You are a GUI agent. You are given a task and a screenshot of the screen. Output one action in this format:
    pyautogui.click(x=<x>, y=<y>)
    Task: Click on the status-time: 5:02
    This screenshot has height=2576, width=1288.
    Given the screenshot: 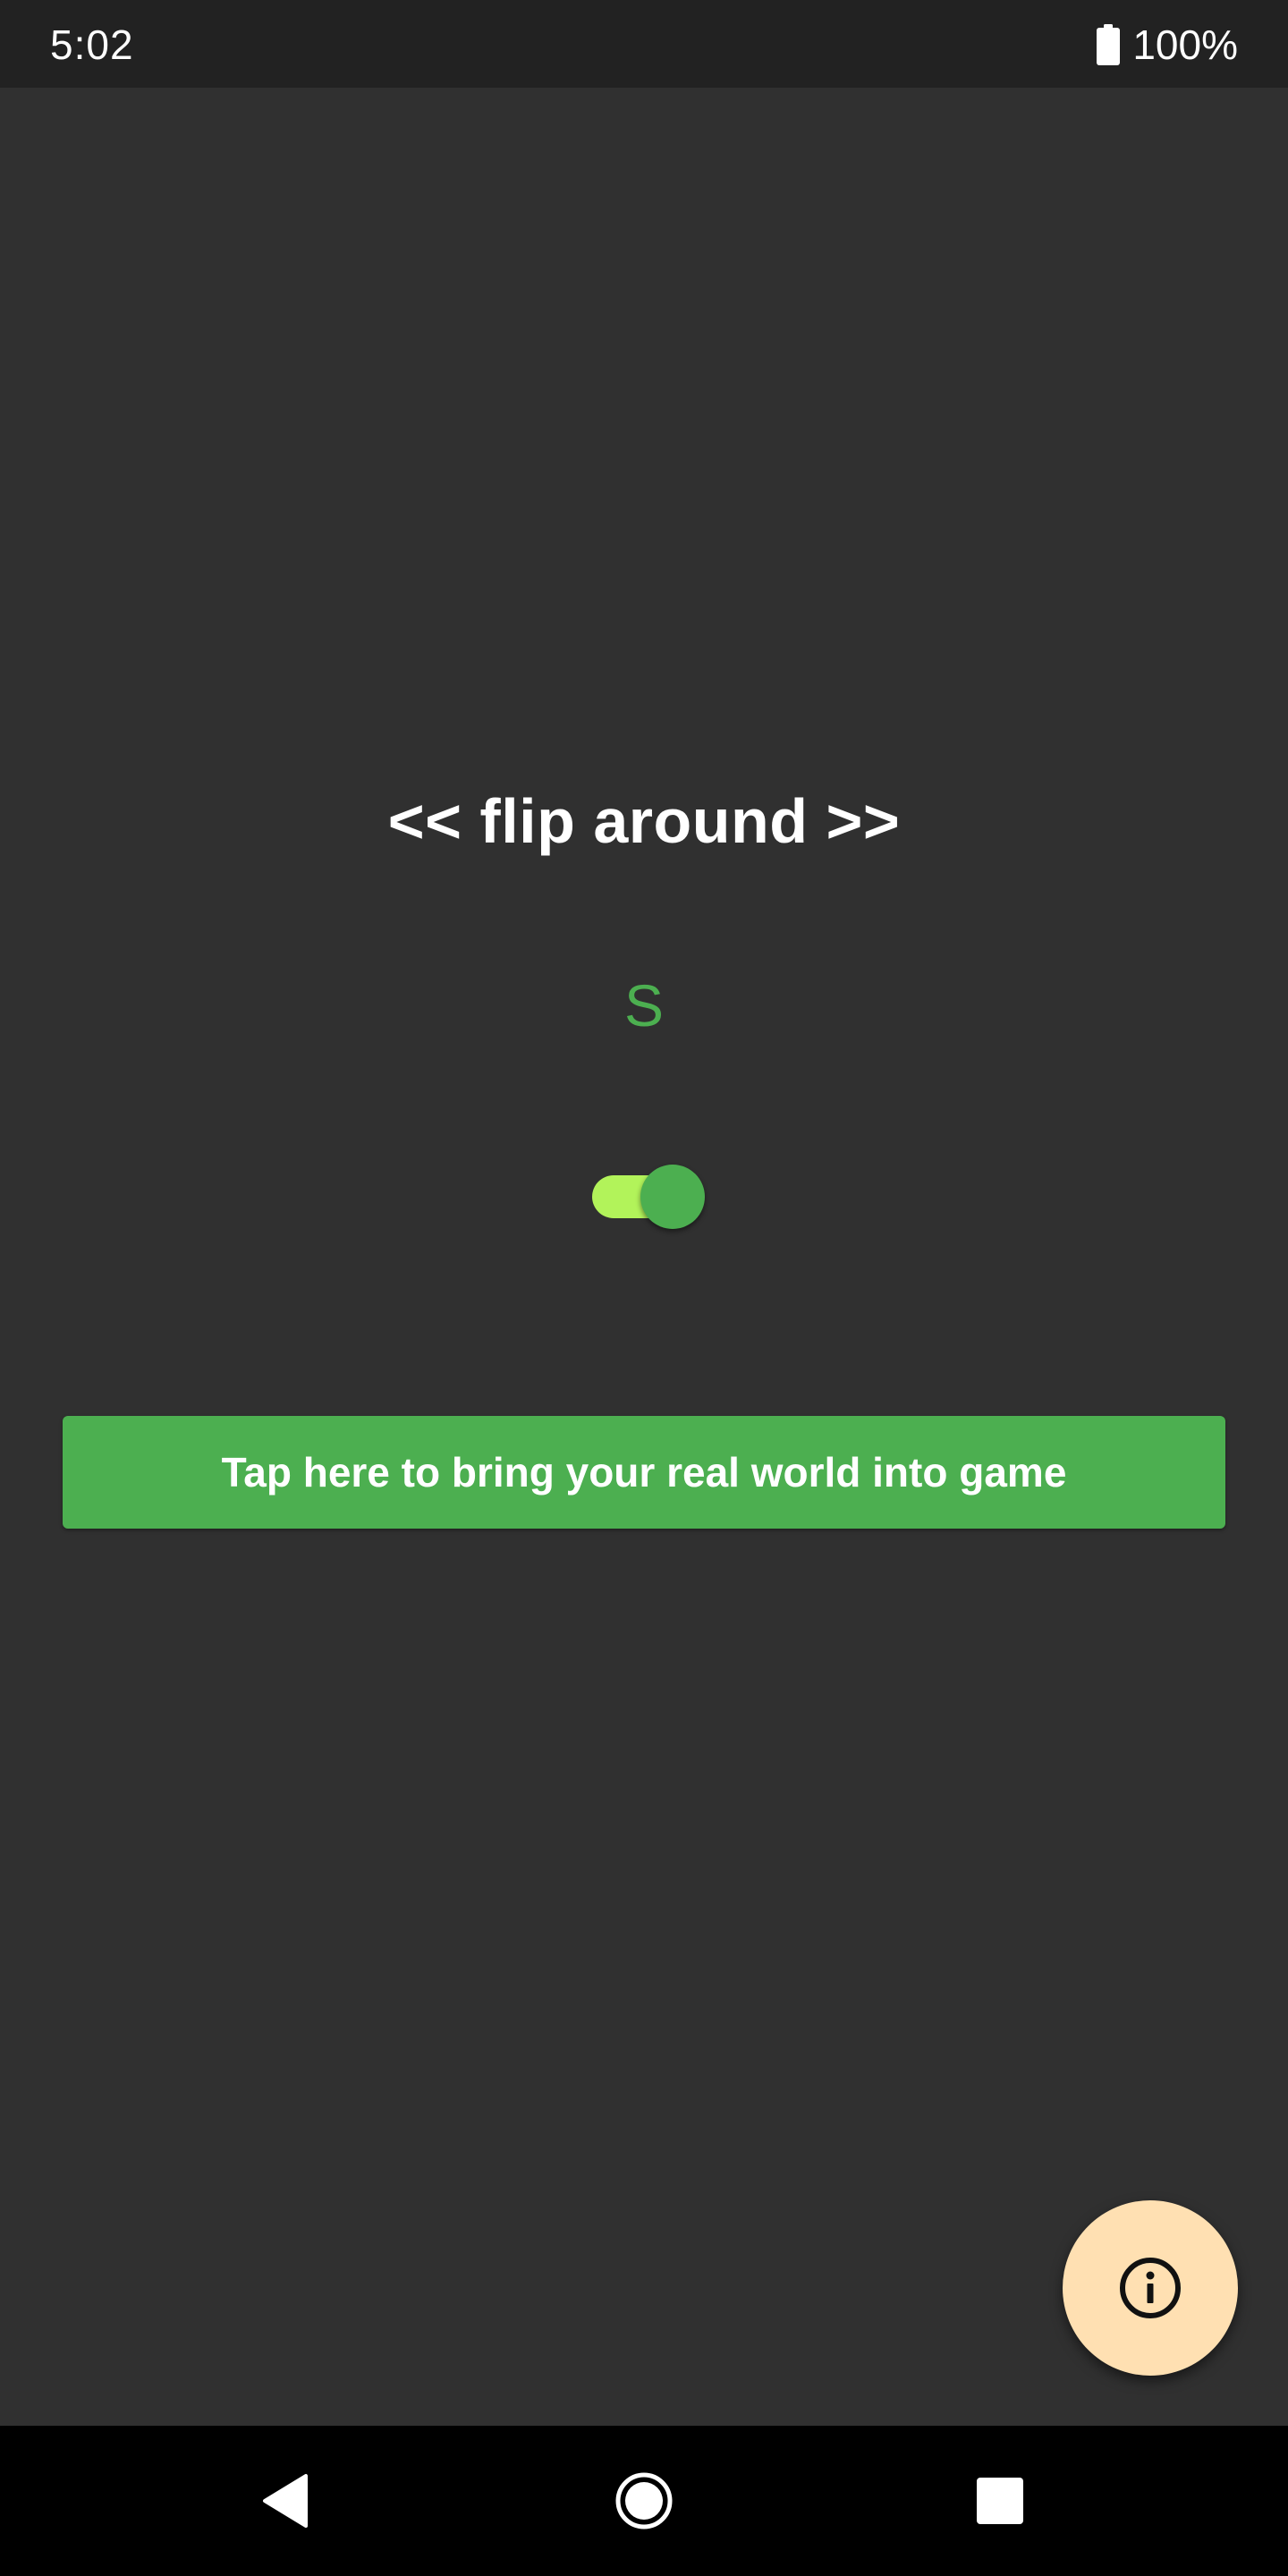 What is the action you would take?
    pyautogui.click(x=92, y=44)
    